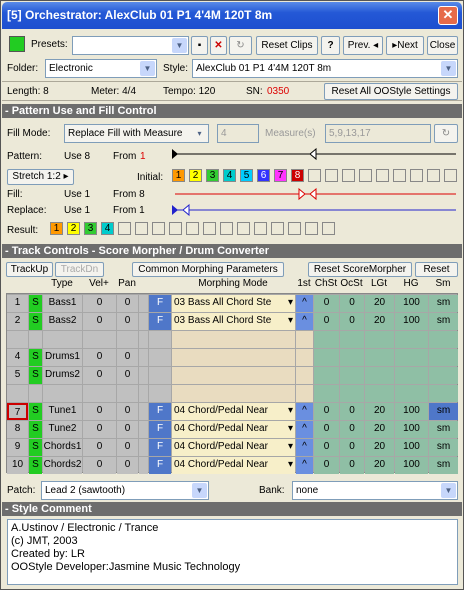 The height and width of the screenshot is (590, 464). Describe the element at coordinates (199, 45) in the screenshot. I see `save-icon: ▪` at that location.